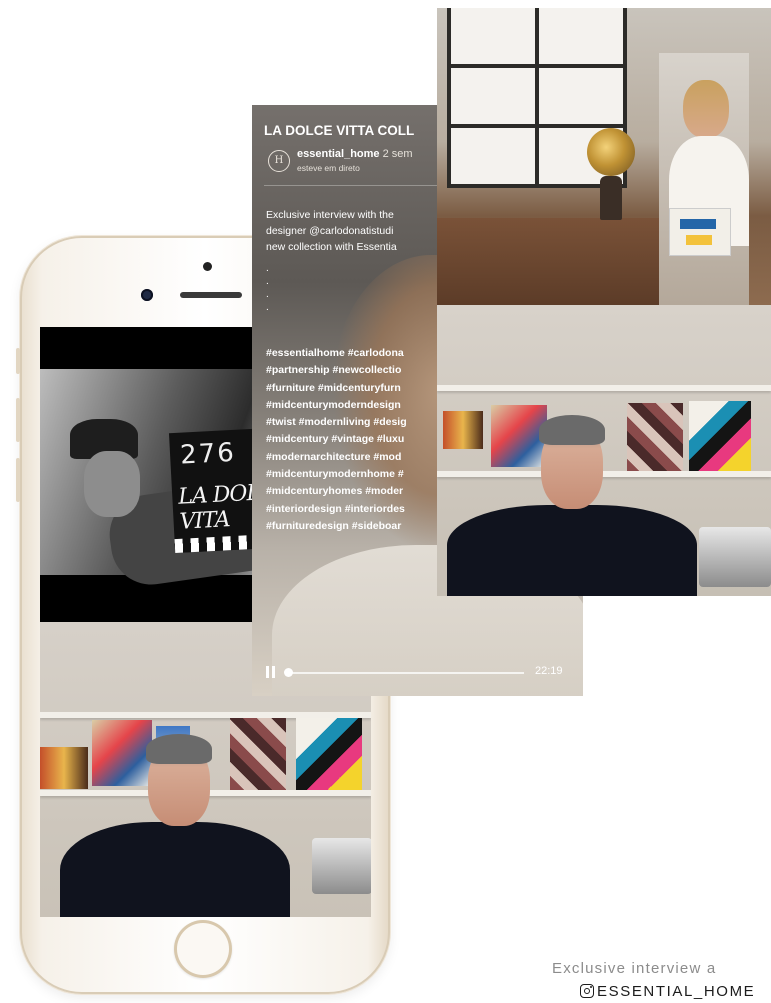  I want to click on instagram-handle: ESSENTIAL_HOME, so click(667, 991).